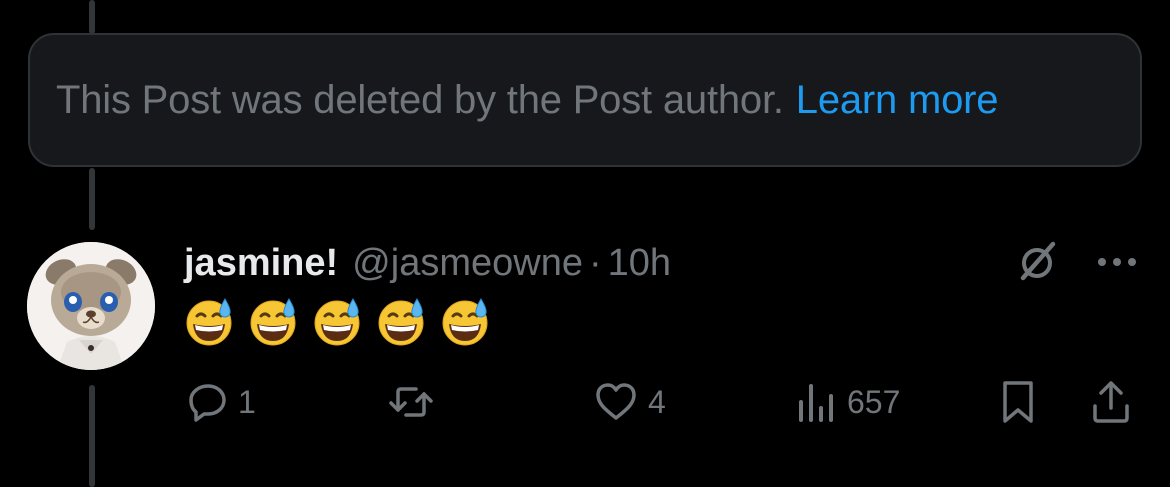 The height and width of the screenshot is (487, 1170). I want to click on avatar-plush-image, so click(91, 306).